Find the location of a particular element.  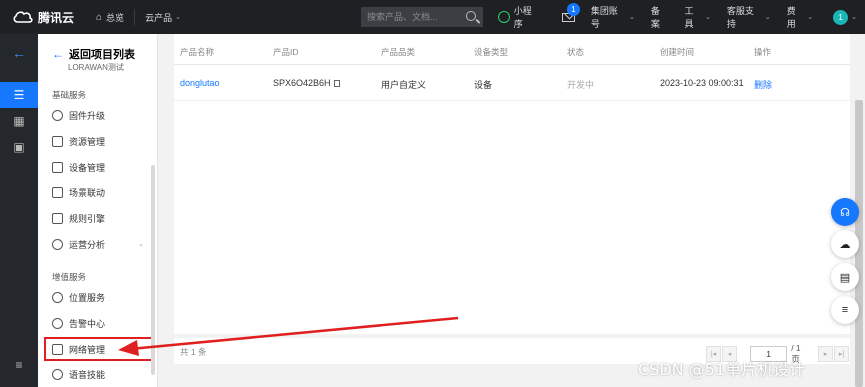

panel-icon: ▣ is located at coordinates (19, 147).